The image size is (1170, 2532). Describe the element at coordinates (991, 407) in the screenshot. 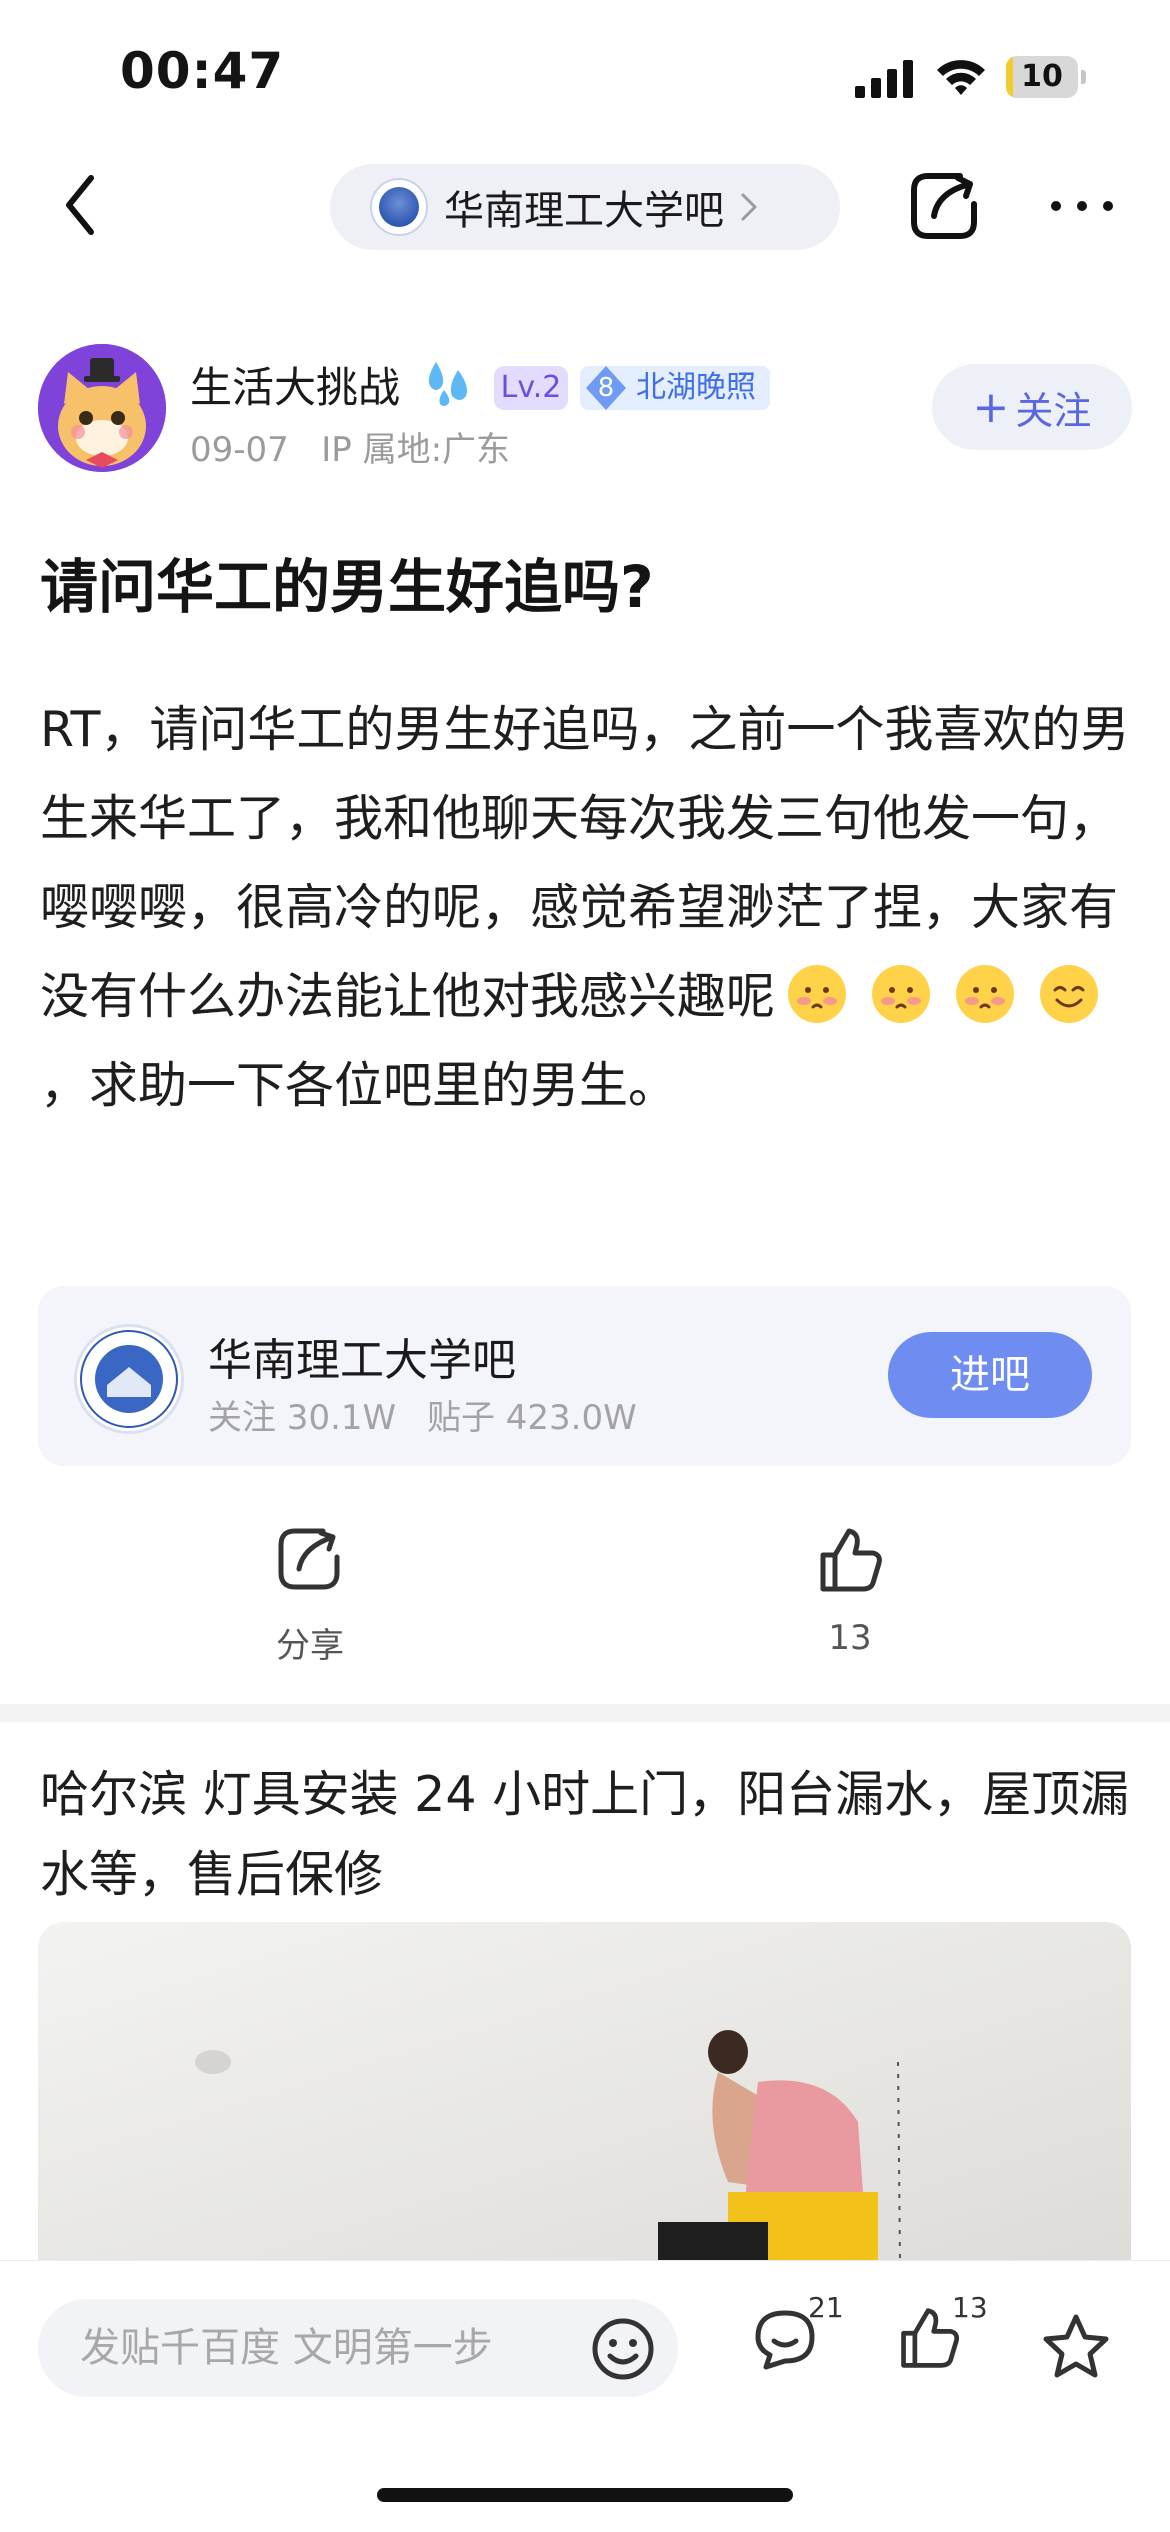

I see `plus-icon: +` at that location.